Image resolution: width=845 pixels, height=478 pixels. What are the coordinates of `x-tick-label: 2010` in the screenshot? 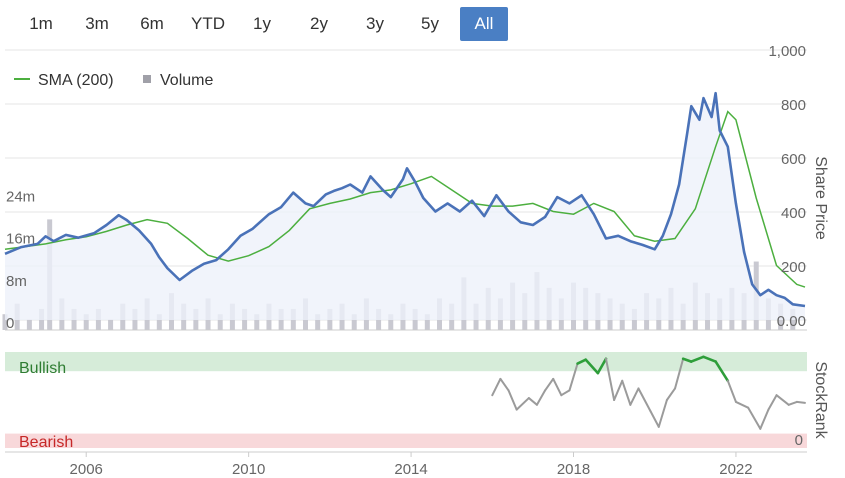 It's located at (248, 469).